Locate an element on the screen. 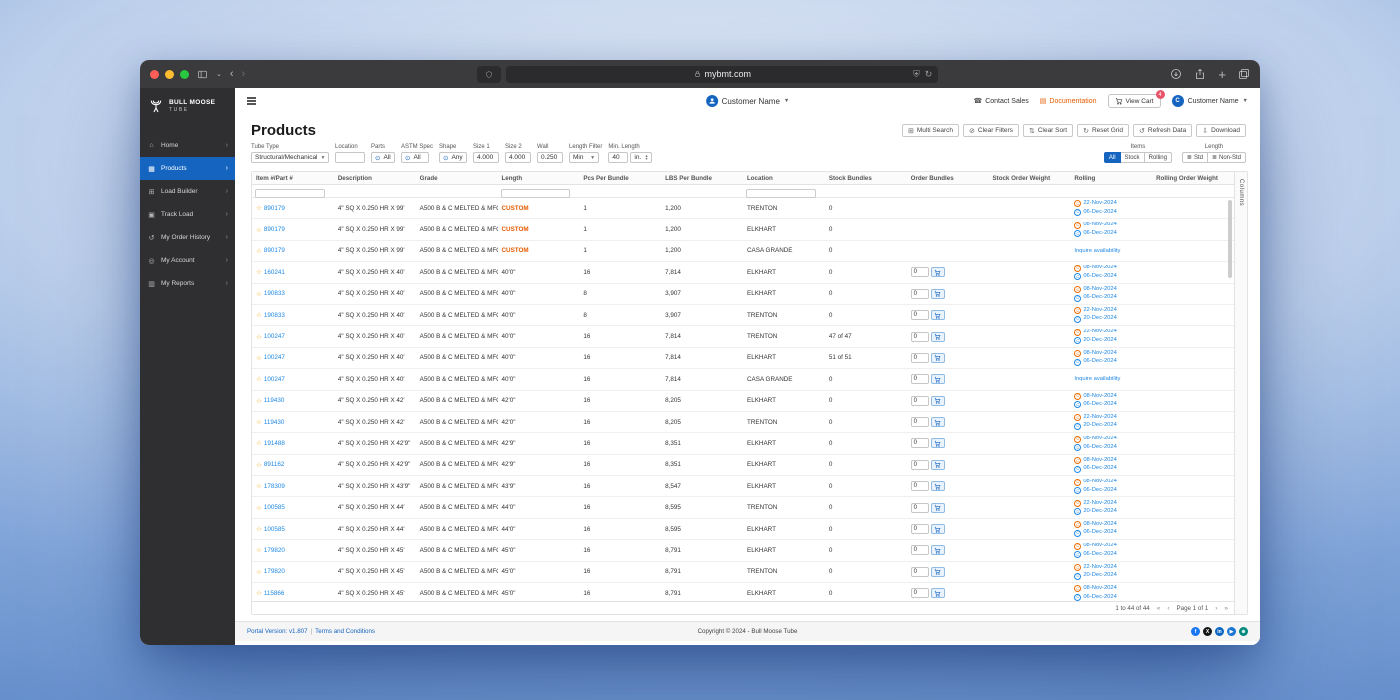  refresh-data-button: ↺ Refresh Data is located at coordinates (1163, 130).